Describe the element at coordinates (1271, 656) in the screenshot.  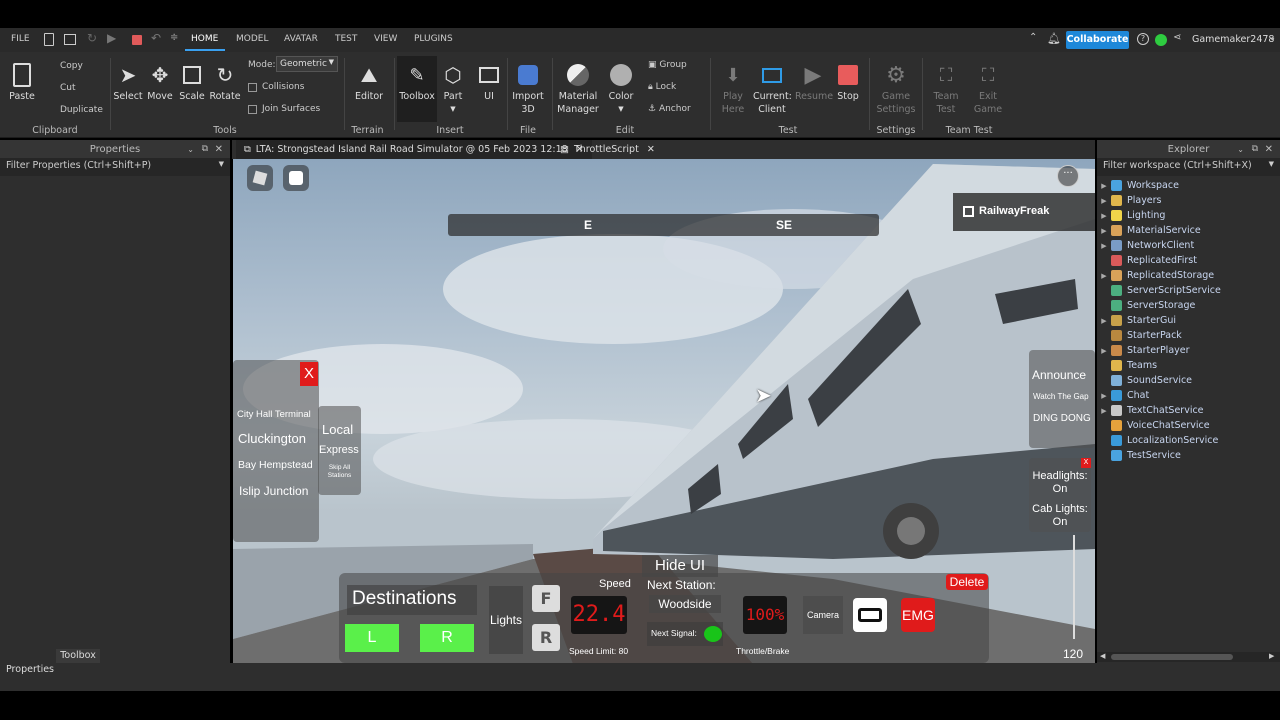
I see `scroll-right-icon: ▶` at that location.